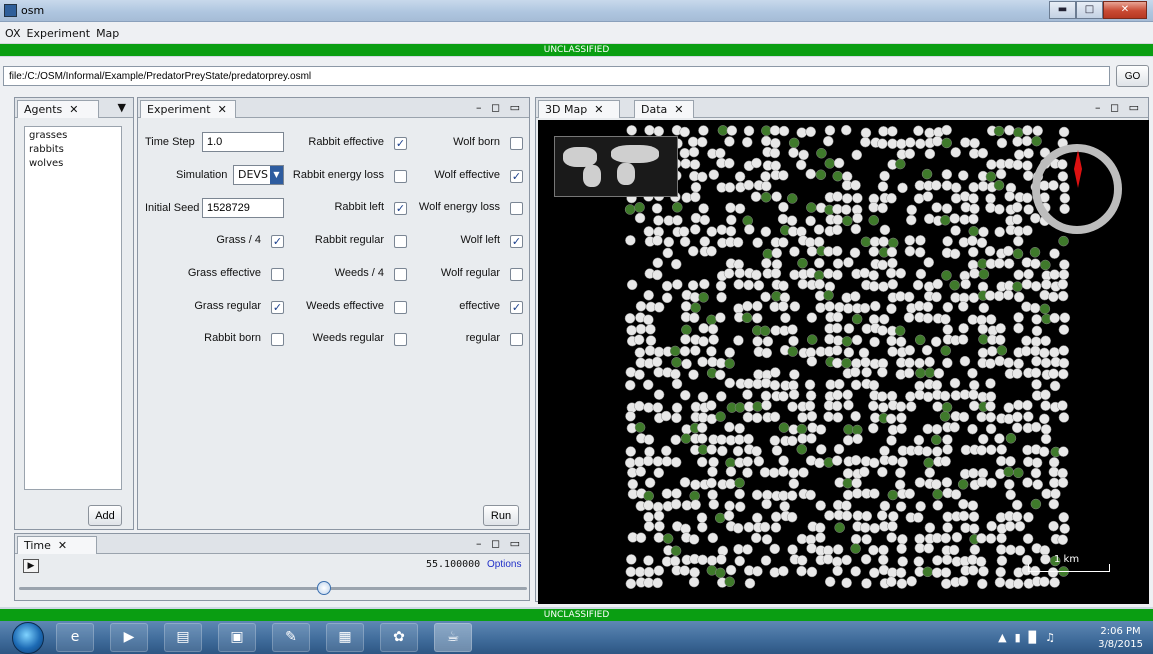  Describe the element at coordinates (576, 637) in the screenshot. I see `windows-taskbar: e ▶ ▤ ▣ ✎ ▦ ✿ ☕ ▲▮▉♫ 2:06 PM 3/8/2015` at that location.